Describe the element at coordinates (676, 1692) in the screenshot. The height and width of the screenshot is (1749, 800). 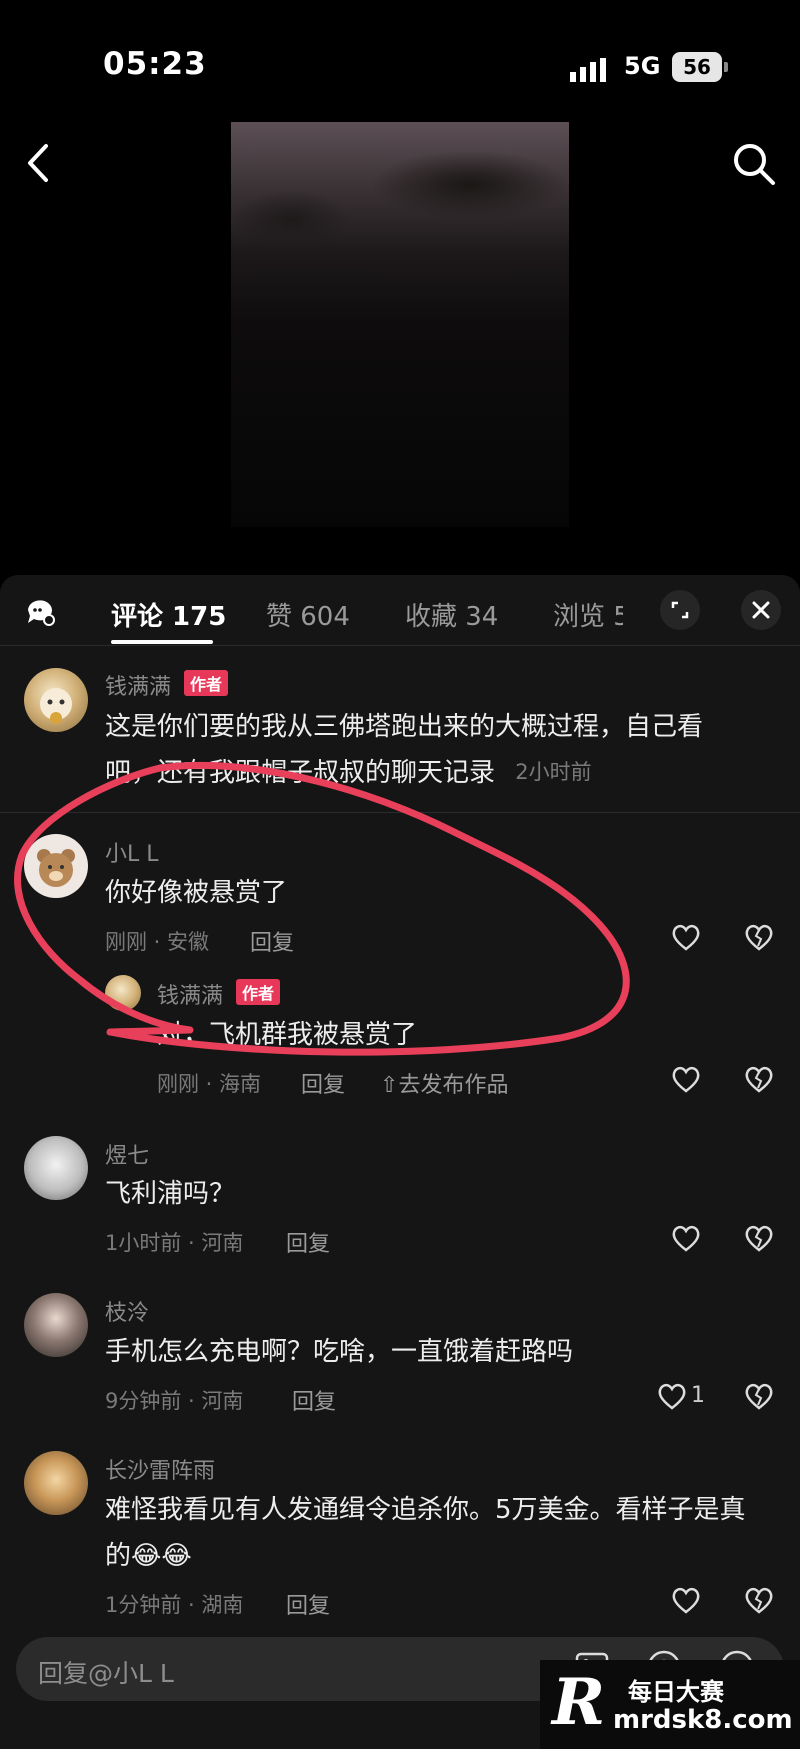
I see `watermark-title: 每日大赛` at that location.